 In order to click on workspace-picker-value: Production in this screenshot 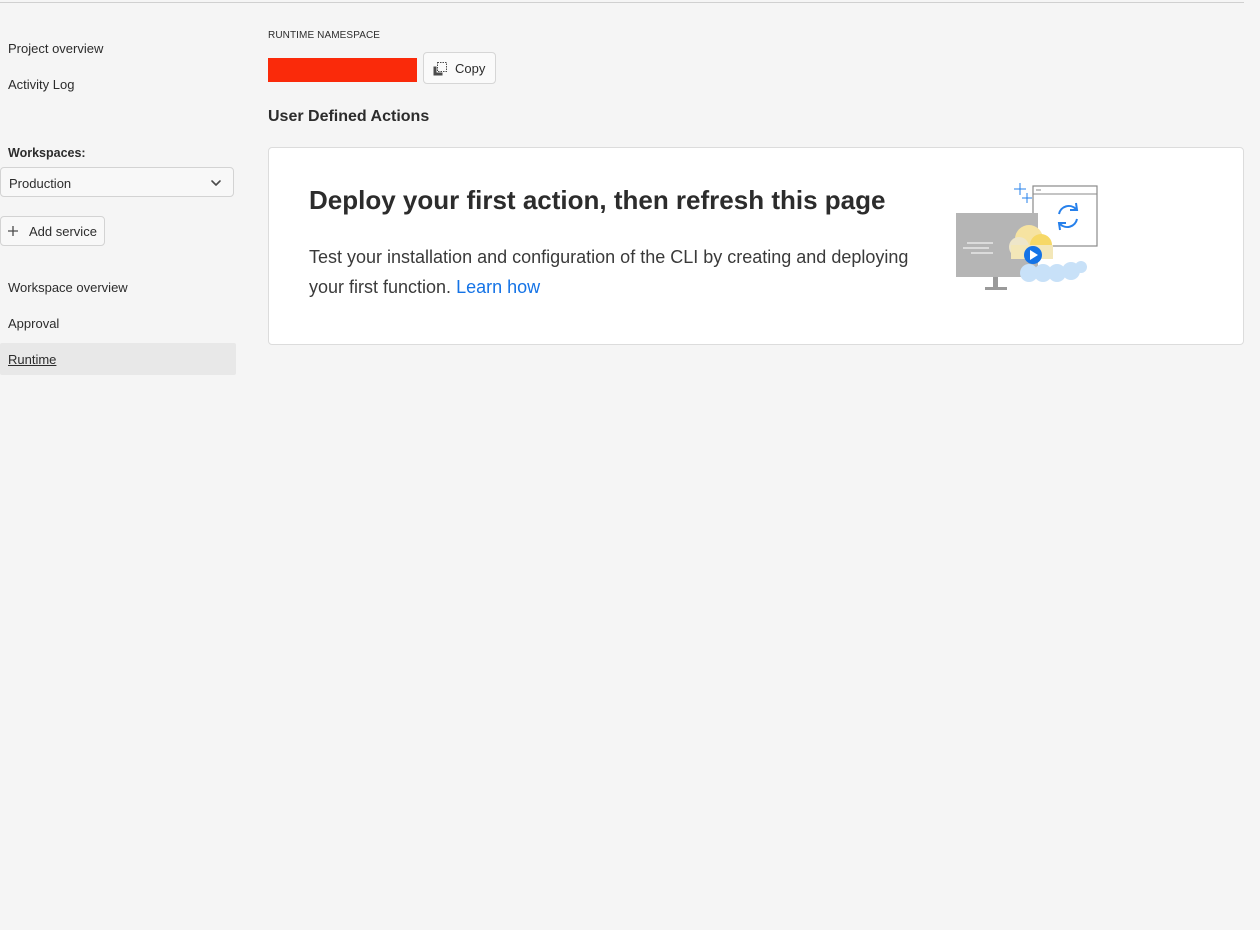, I will do `click(40, 183)`.